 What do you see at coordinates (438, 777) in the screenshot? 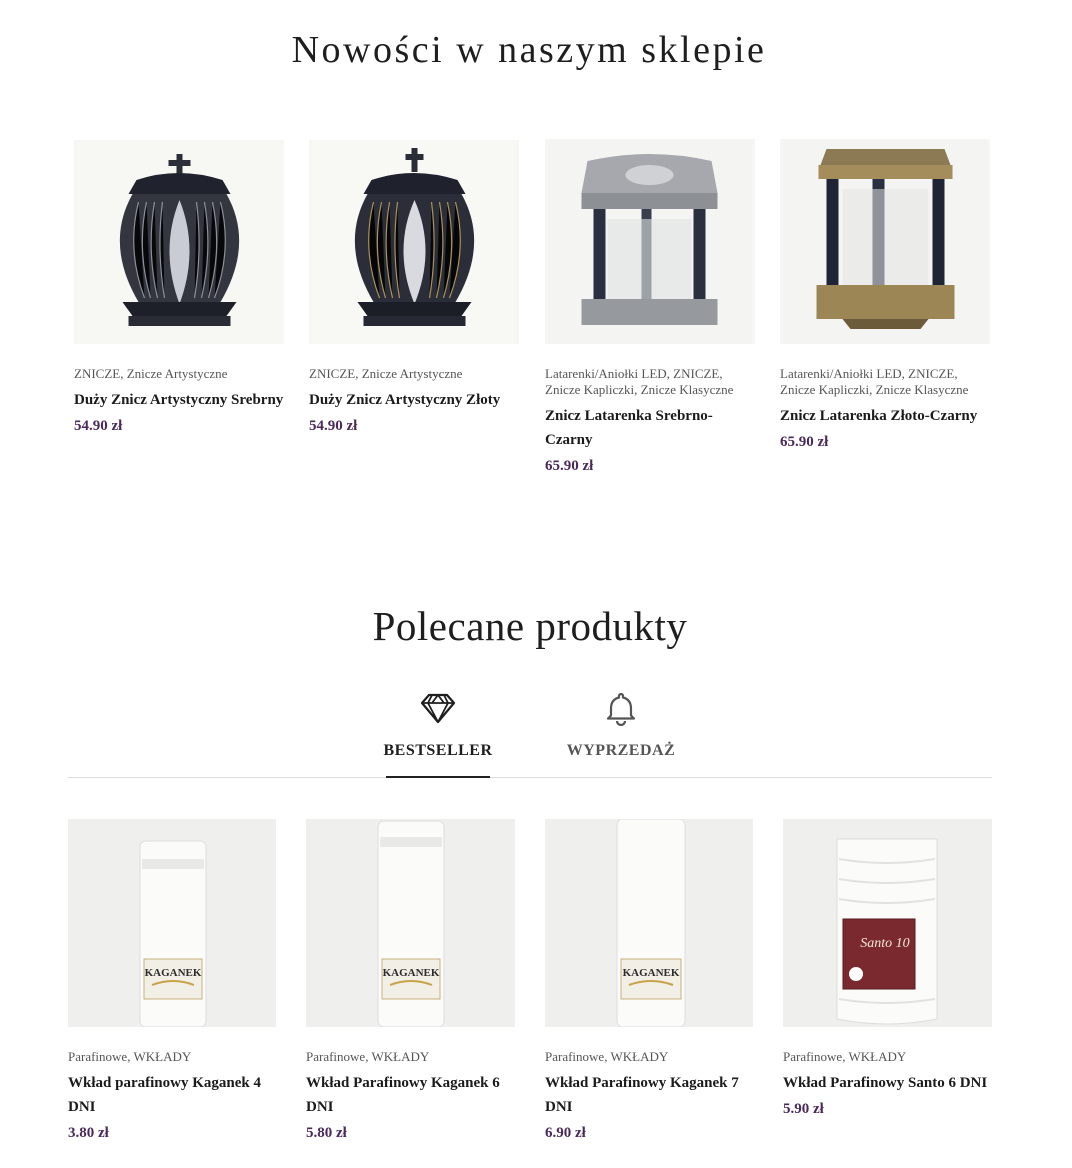
I see `active-tab-indicator` at bounding box center [438, 777].